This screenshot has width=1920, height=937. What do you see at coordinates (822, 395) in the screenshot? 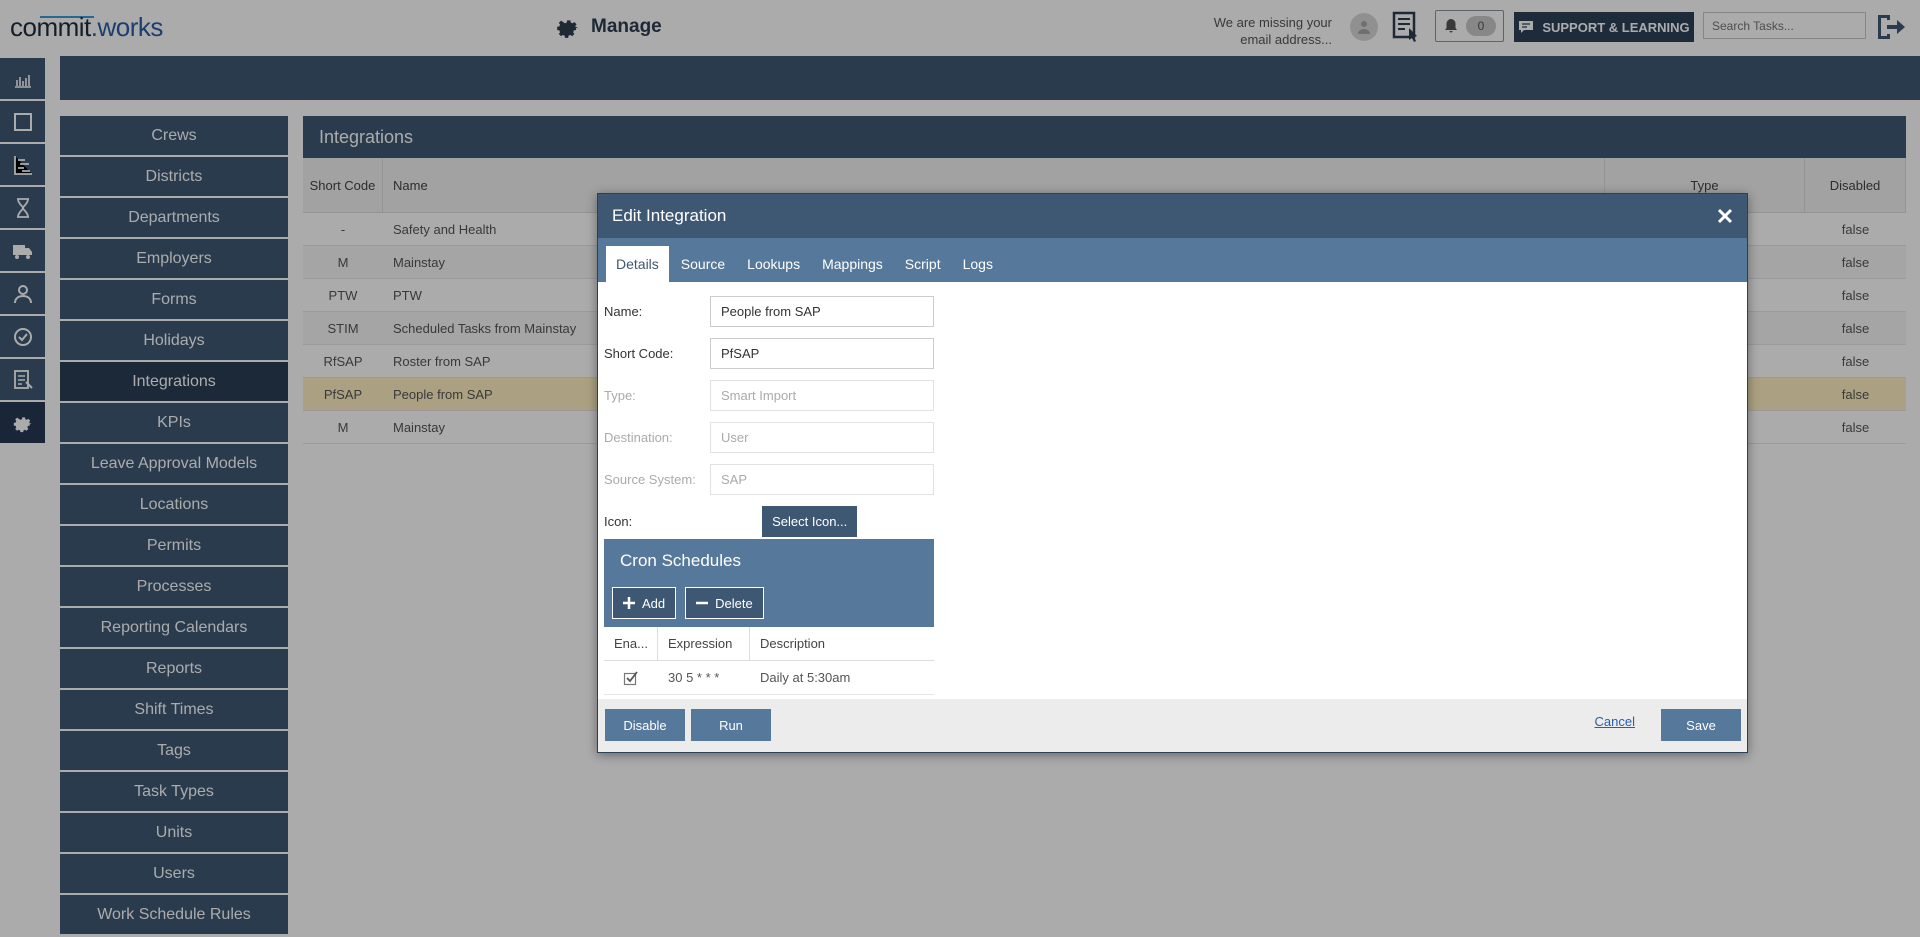
I see `type-input: Smart Import` at bounding box center [822, 395].